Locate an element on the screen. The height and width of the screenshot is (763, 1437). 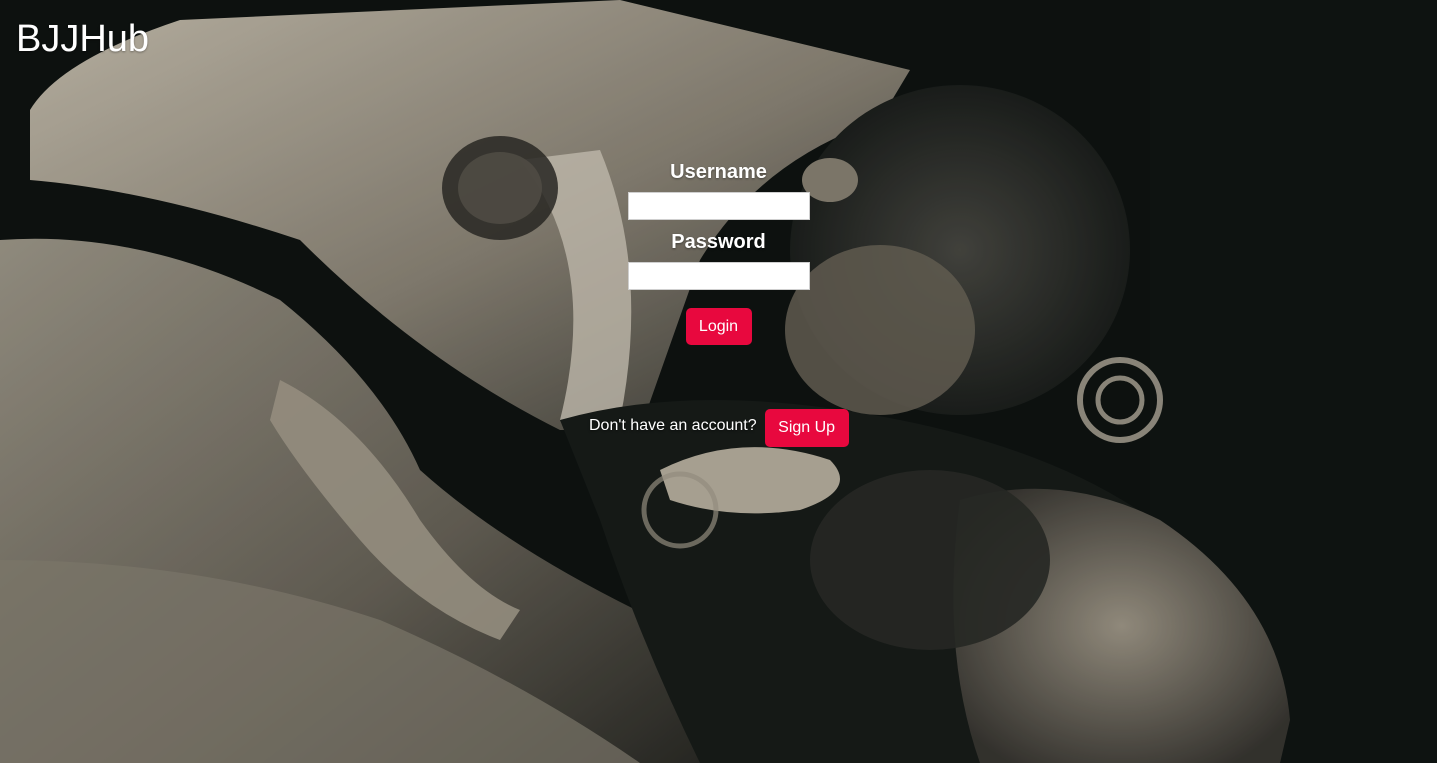
username-input is located at coordinates (718, 206).